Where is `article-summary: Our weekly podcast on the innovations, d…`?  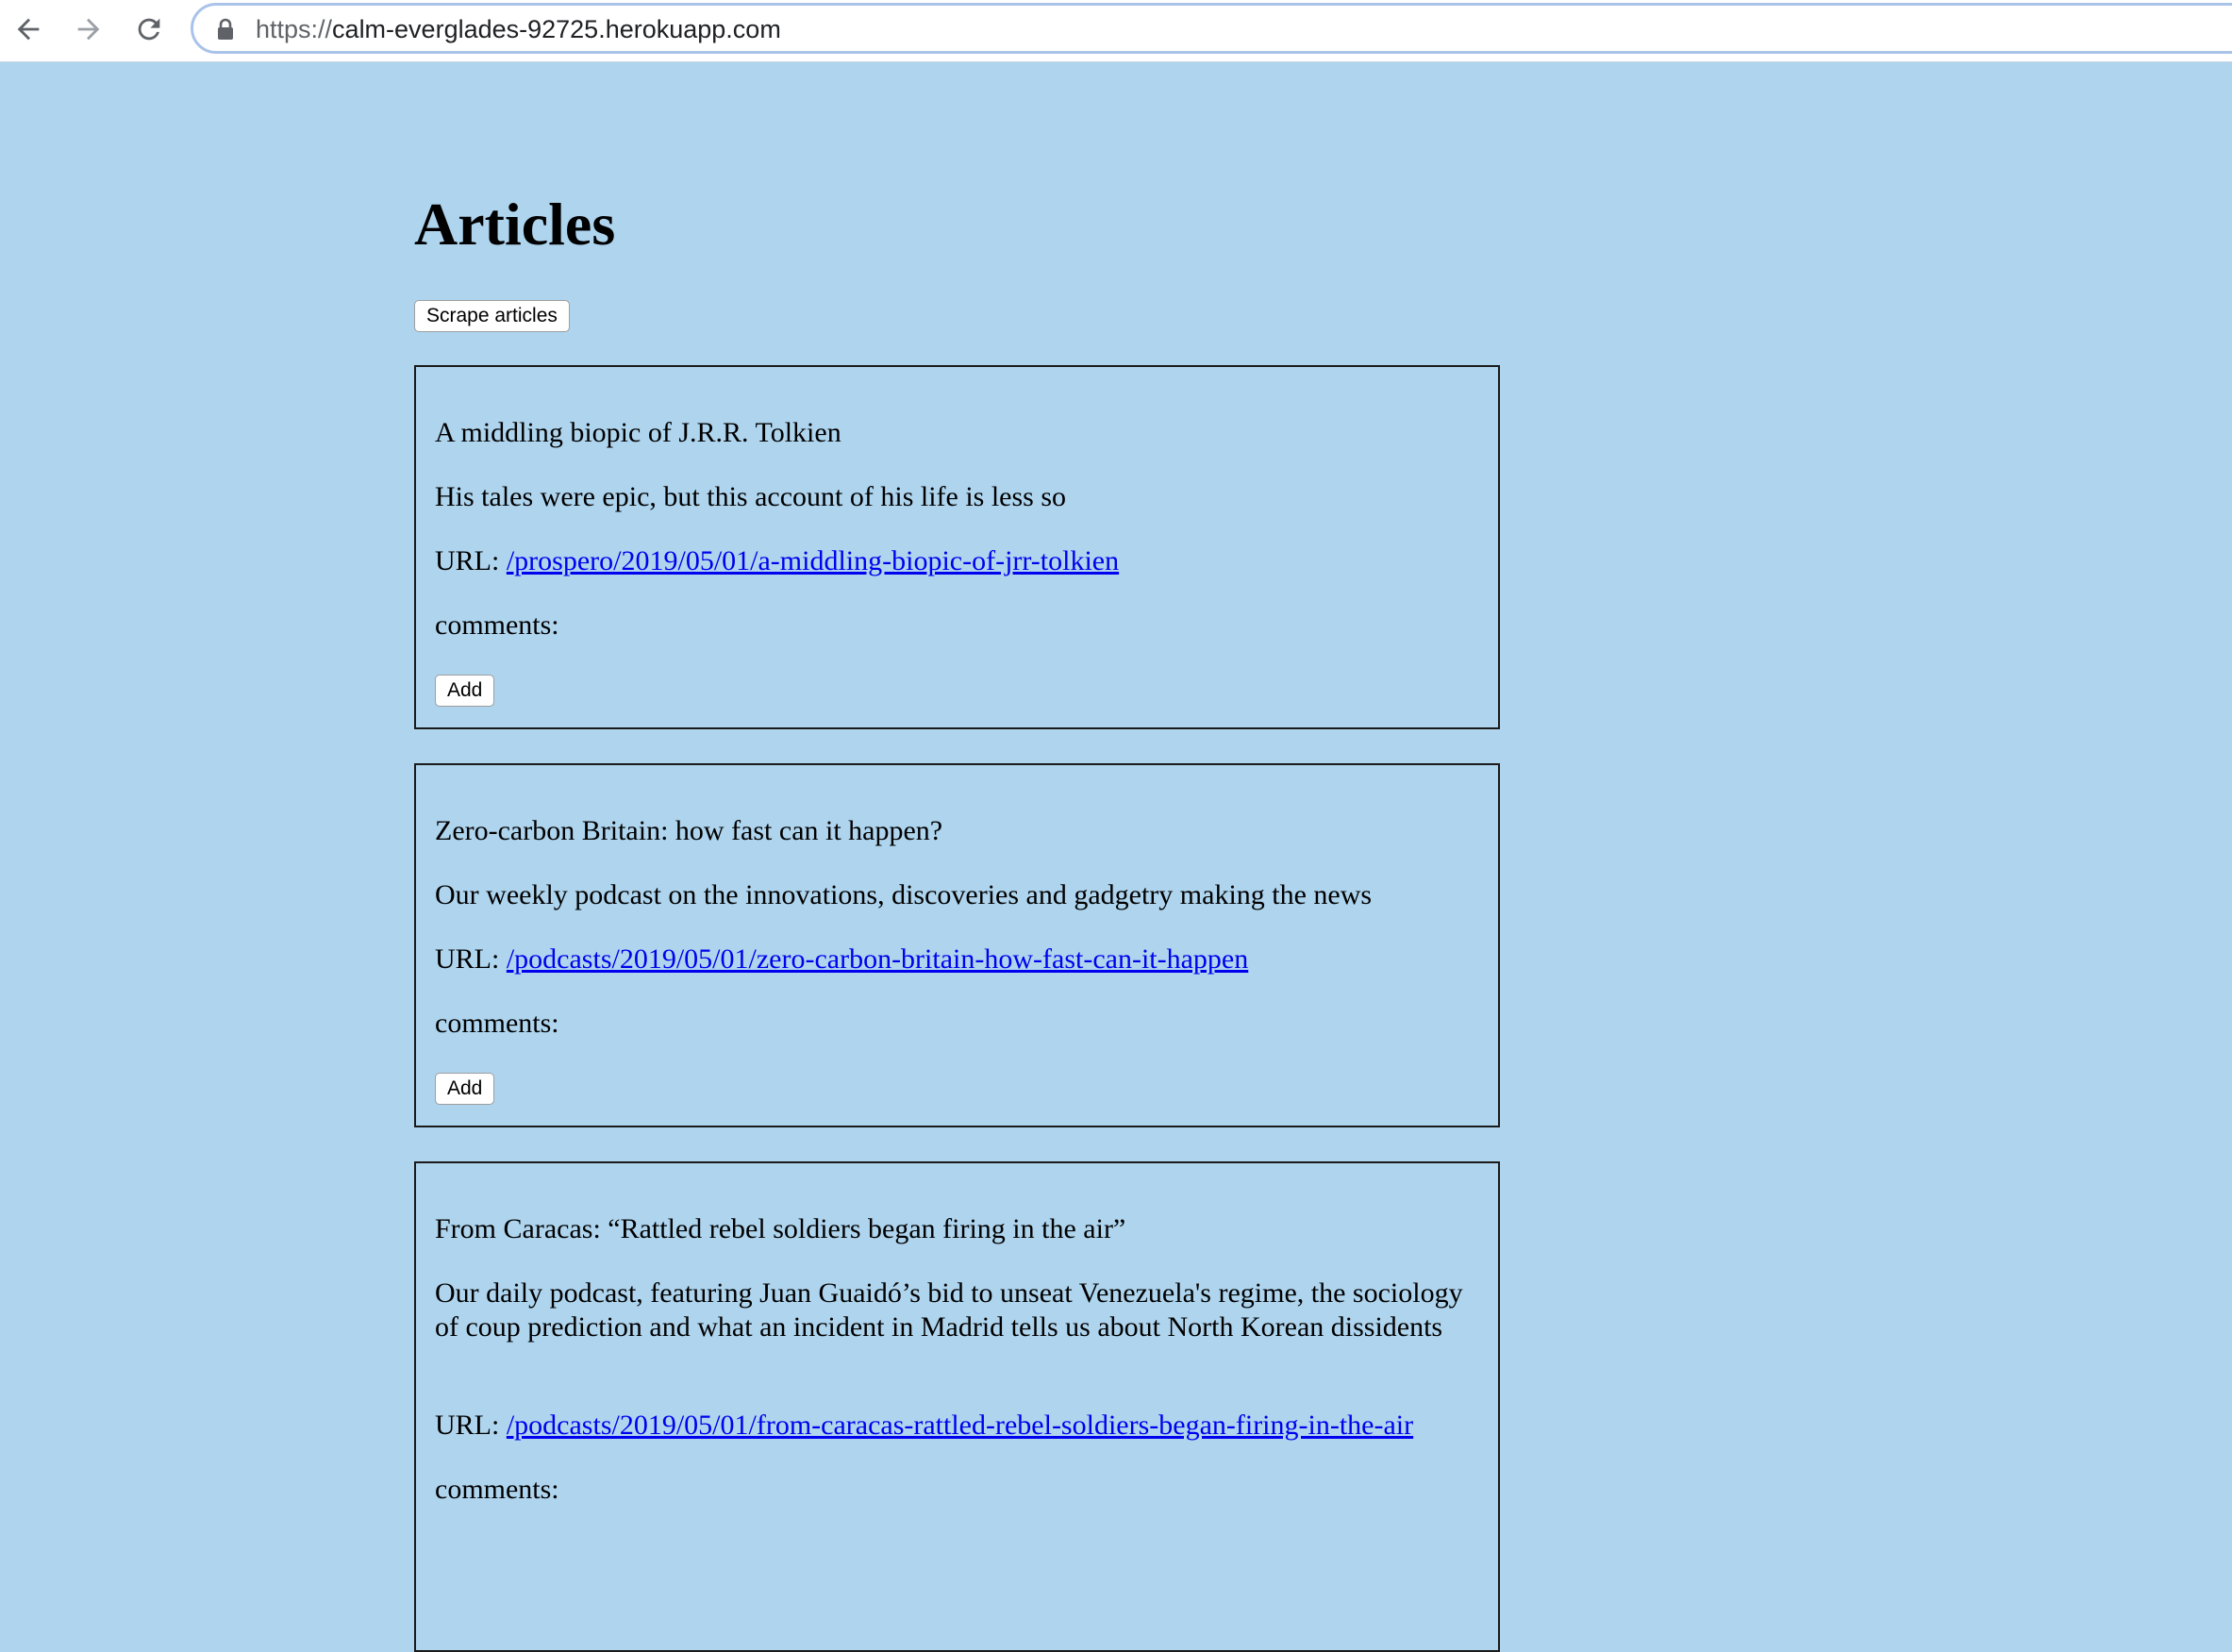 article-summary: Our weekly podcast on the innovations, d… is located at coordinates (904, 894).